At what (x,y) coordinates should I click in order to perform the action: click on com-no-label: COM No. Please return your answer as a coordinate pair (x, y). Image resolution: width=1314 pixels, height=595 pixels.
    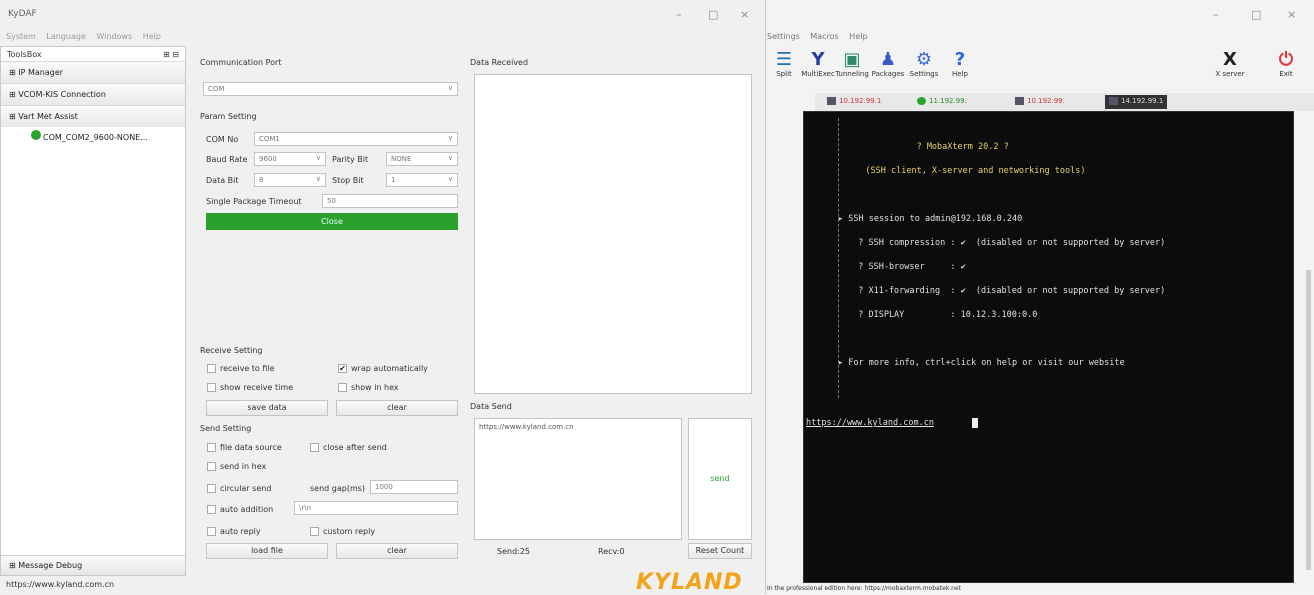
    Looking at the image, I should click on (222, 139).